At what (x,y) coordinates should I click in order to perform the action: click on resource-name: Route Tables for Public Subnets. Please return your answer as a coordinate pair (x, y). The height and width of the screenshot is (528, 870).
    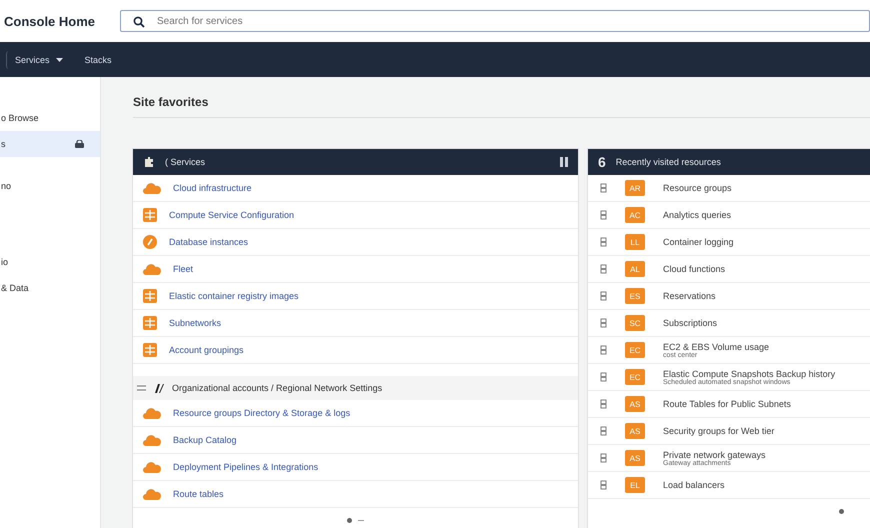
    Looking at the image, I should click on (727, 404).